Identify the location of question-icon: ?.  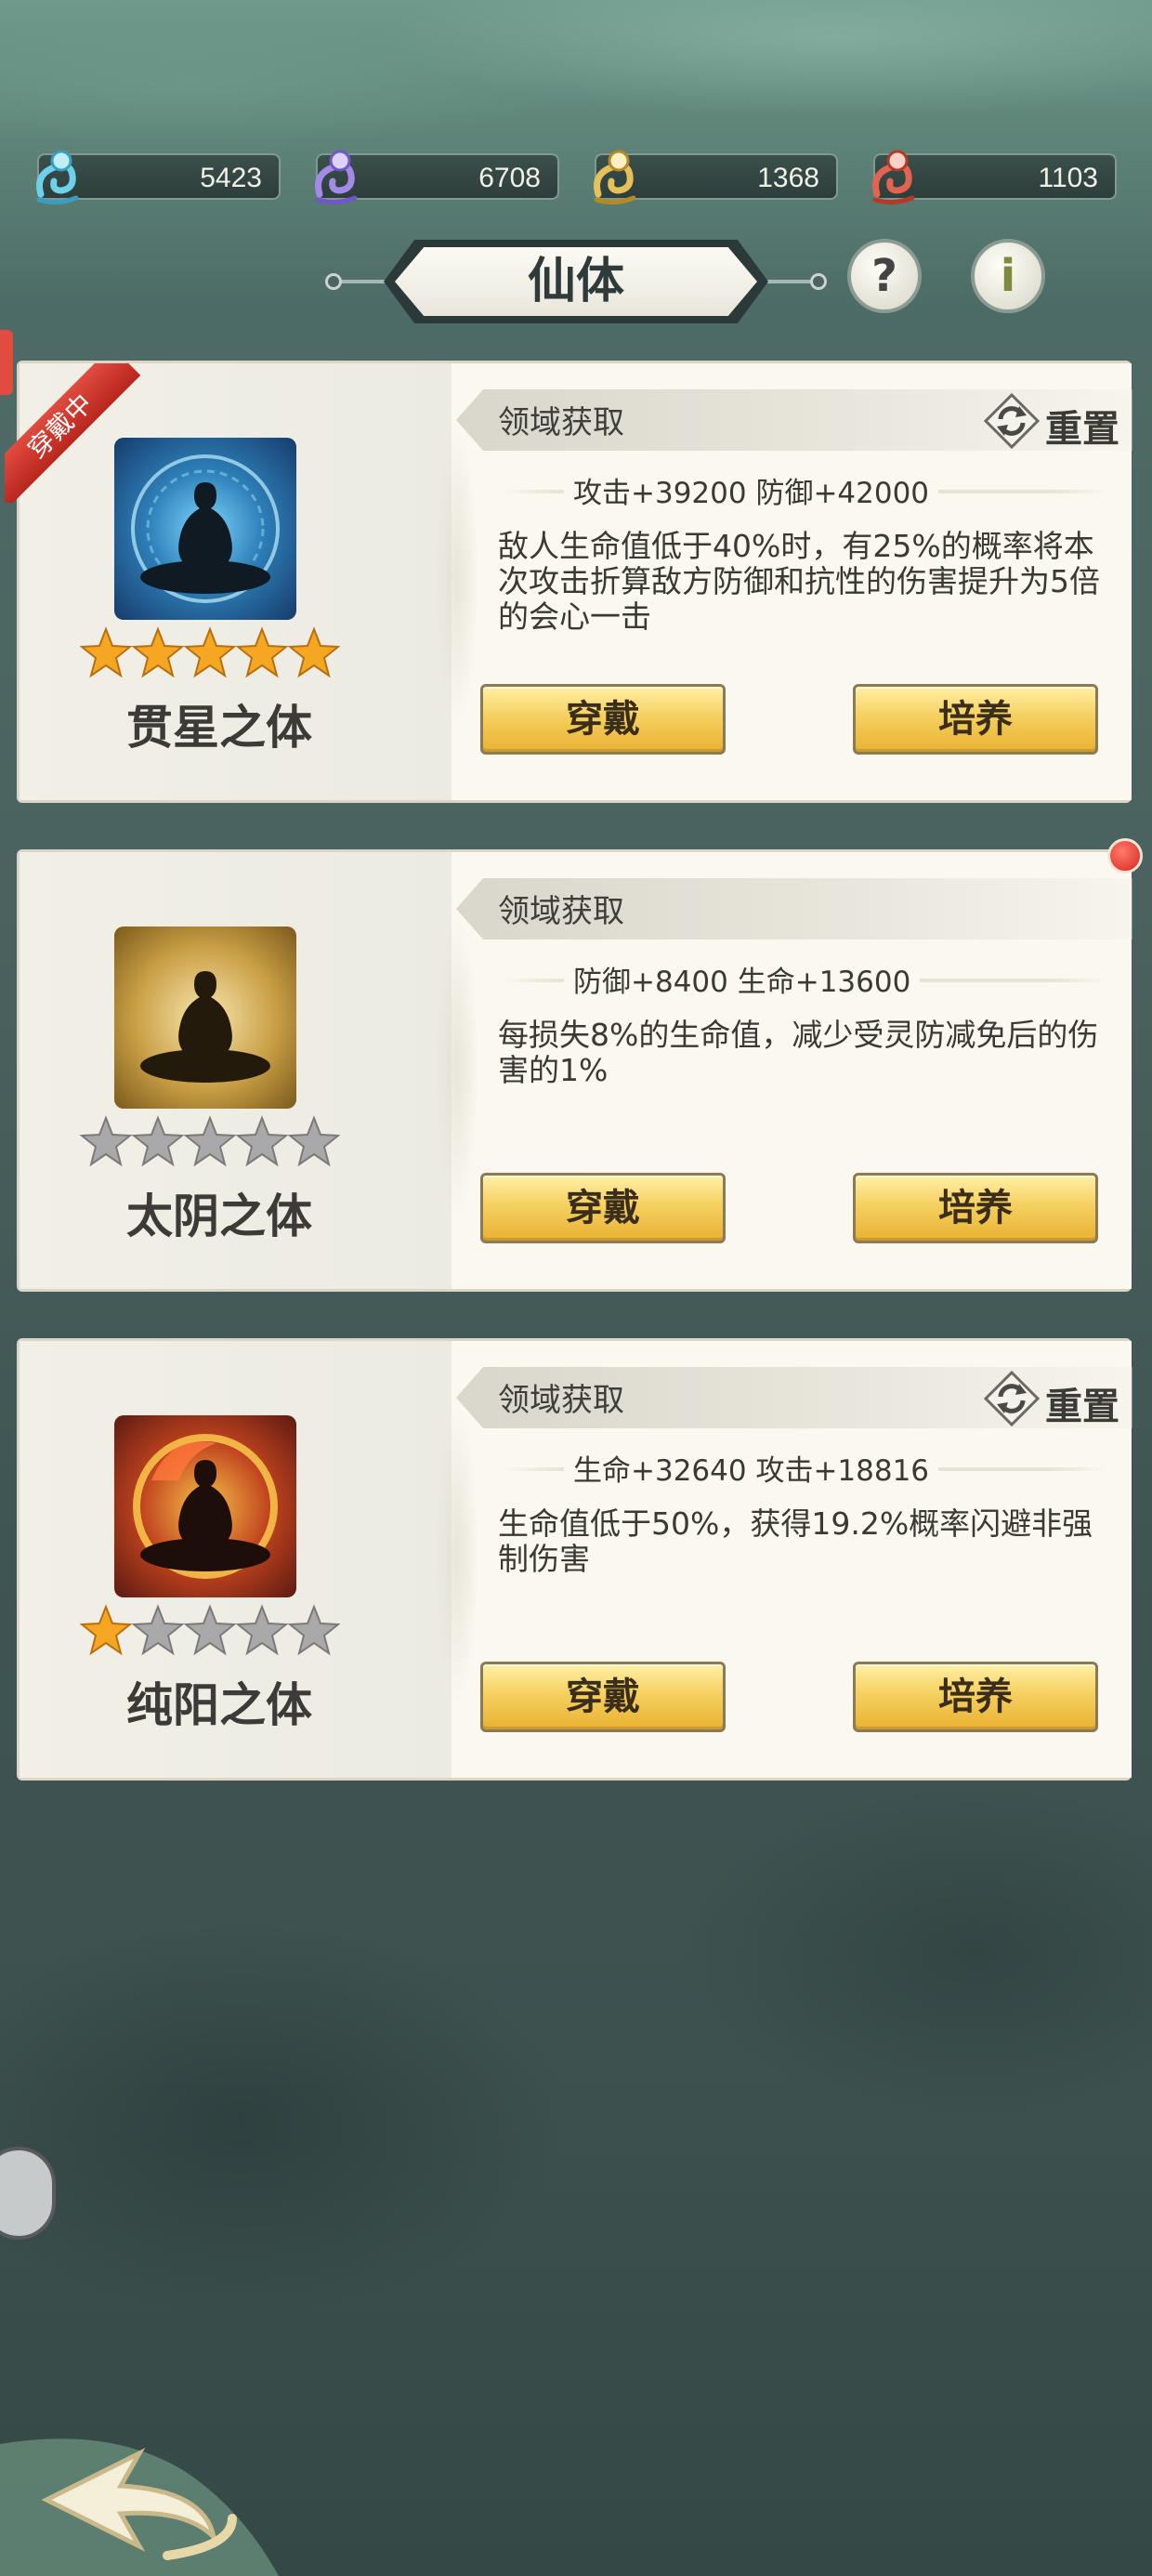
(884, 276).